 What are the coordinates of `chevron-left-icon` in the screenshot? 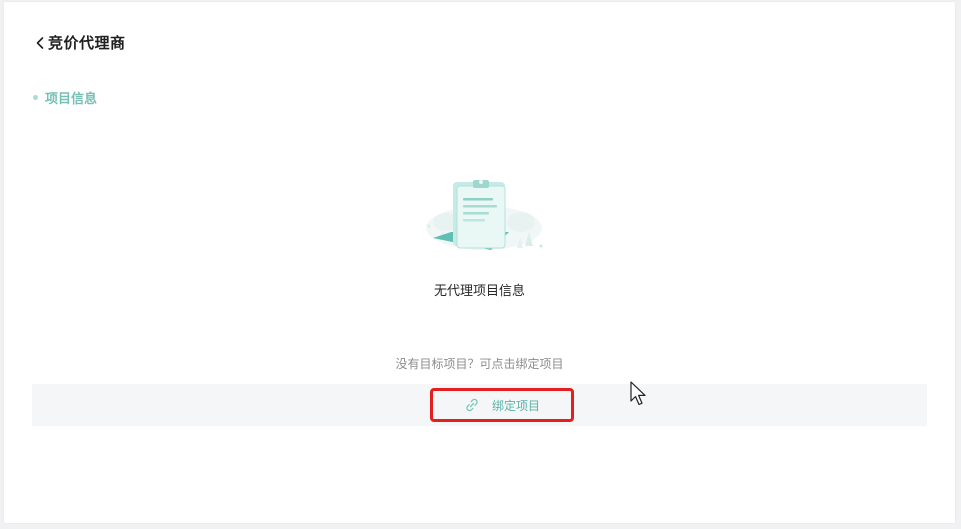 It's located at (40, 43).